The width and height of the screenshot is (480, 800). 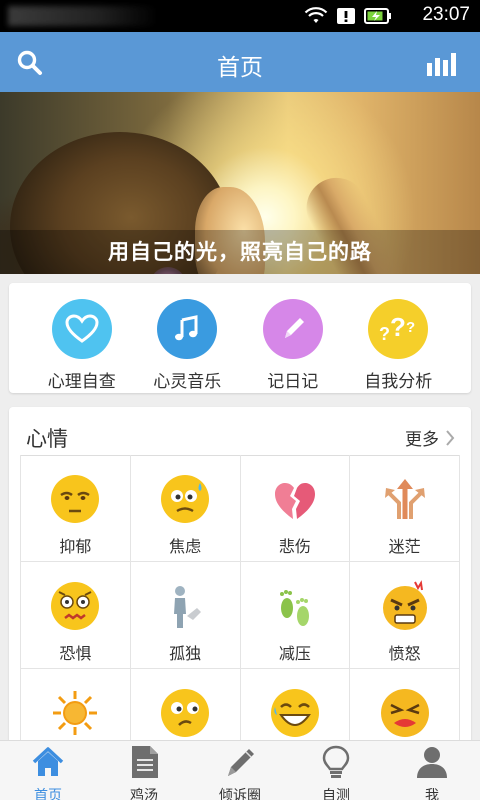 I want to click on mood-label: 孤独, so click(x=185, y=653).